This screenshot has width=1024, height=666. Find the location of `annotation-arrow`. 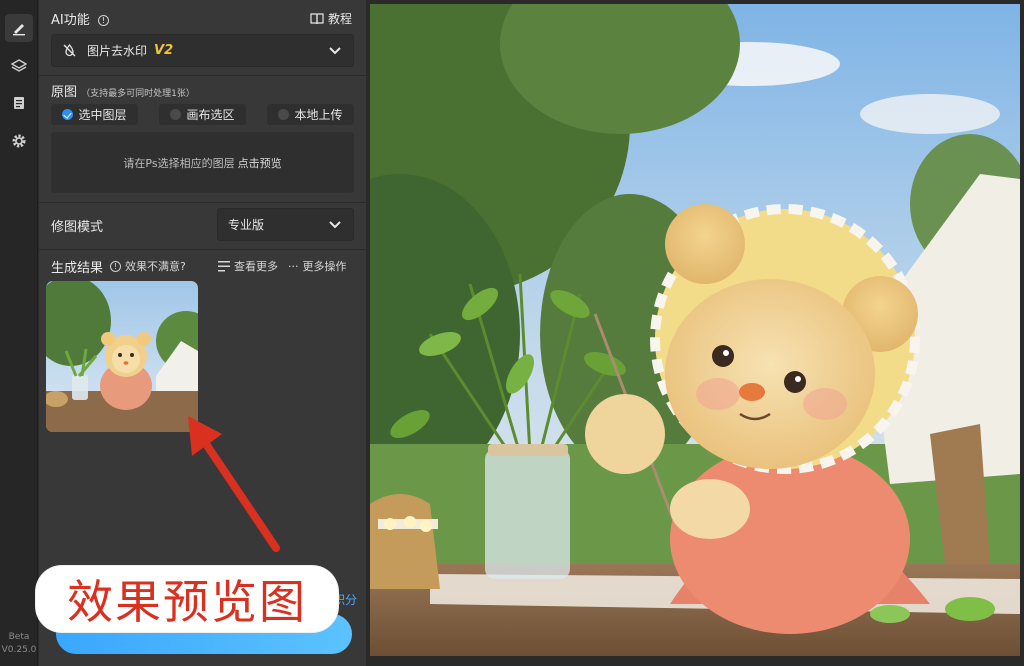

annotation-arrow is located at coordinates (234, 484).